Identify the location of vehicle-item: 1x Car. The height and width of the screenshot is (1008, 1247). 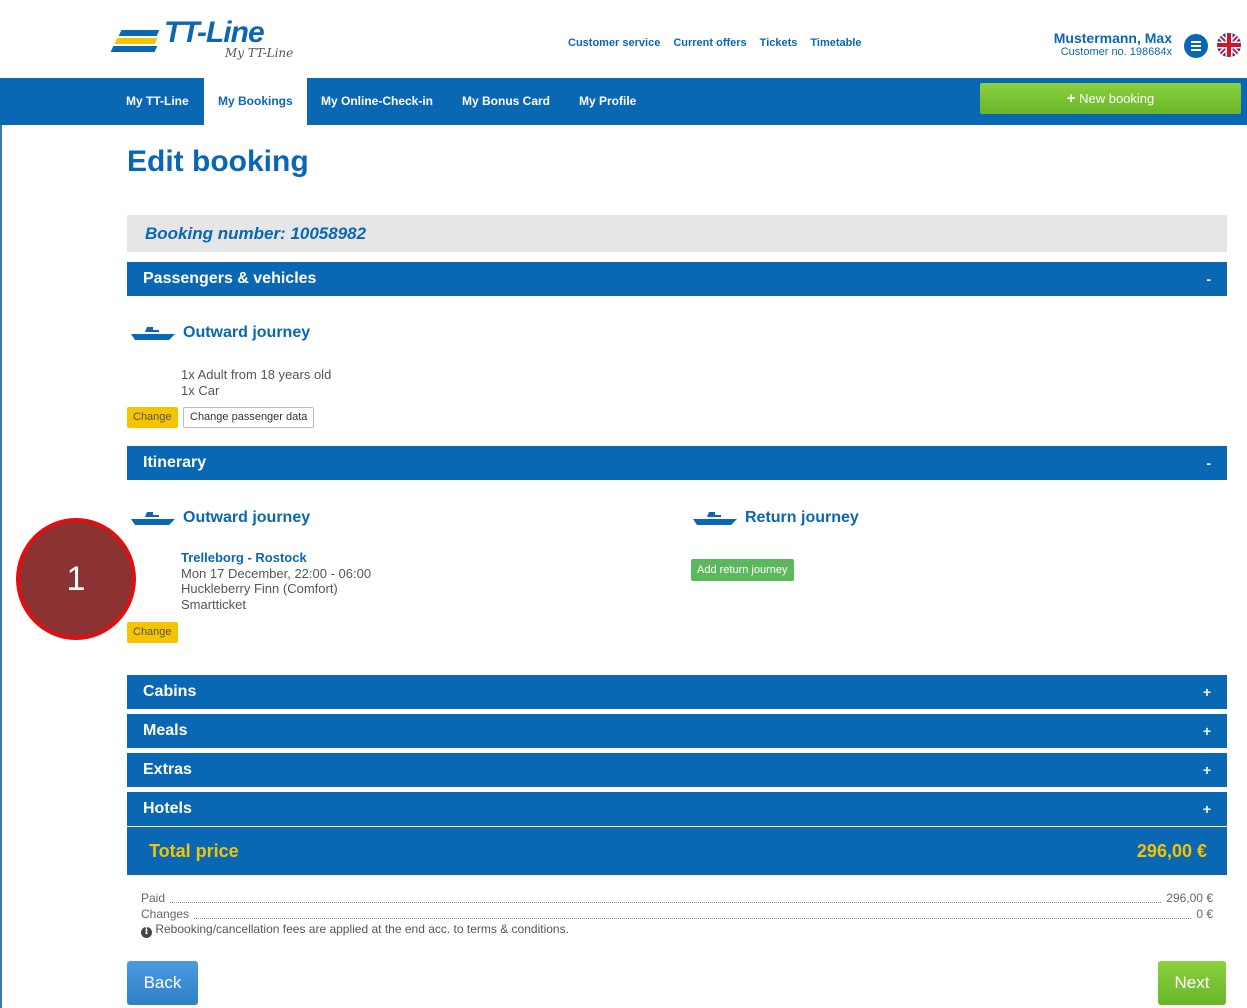
(200, 390).